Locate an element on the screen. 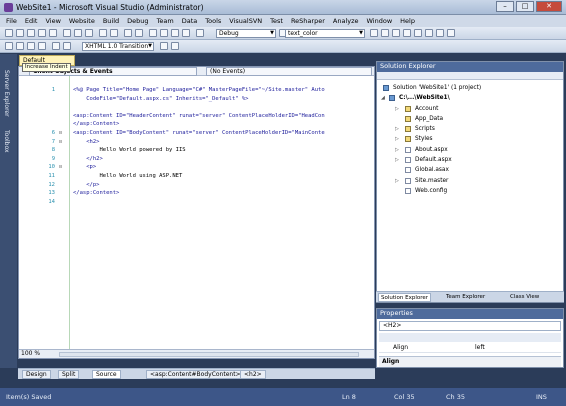 This screenshot has width=566, height=406. menu-website: Website is located at coordinates (82, 21).